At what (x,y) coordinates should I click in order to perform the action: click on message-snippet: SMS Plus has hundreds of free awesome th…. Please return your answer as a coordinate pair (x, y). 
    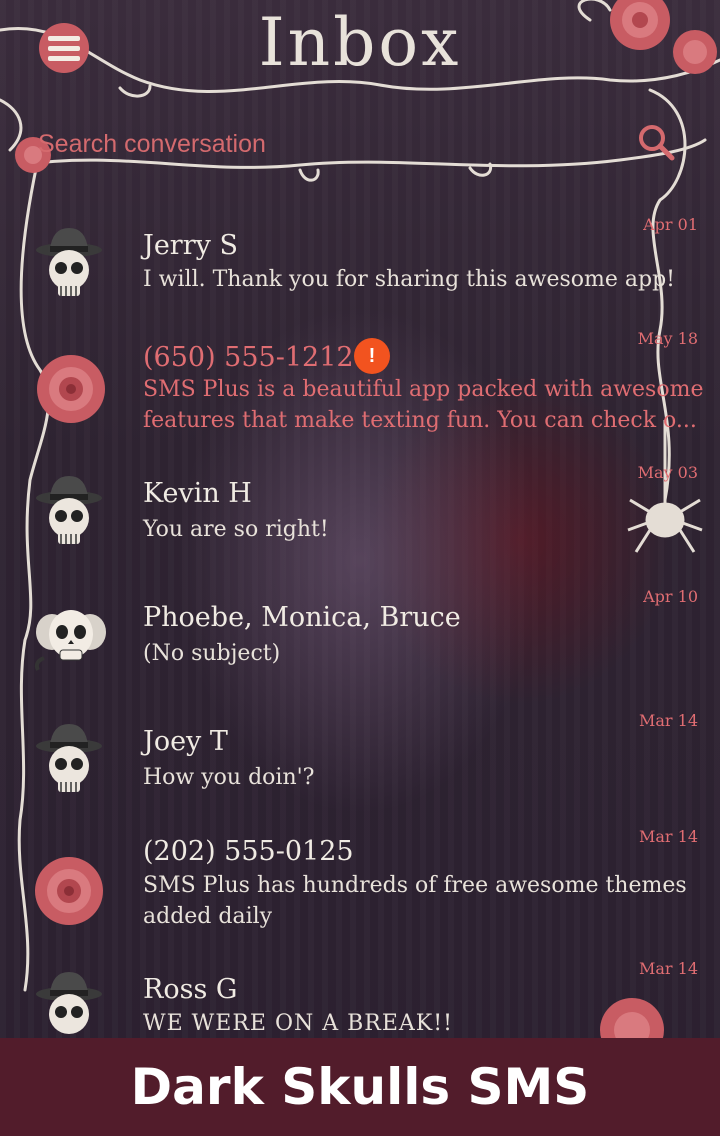
    Looking at the image, I should click on (415, 901).